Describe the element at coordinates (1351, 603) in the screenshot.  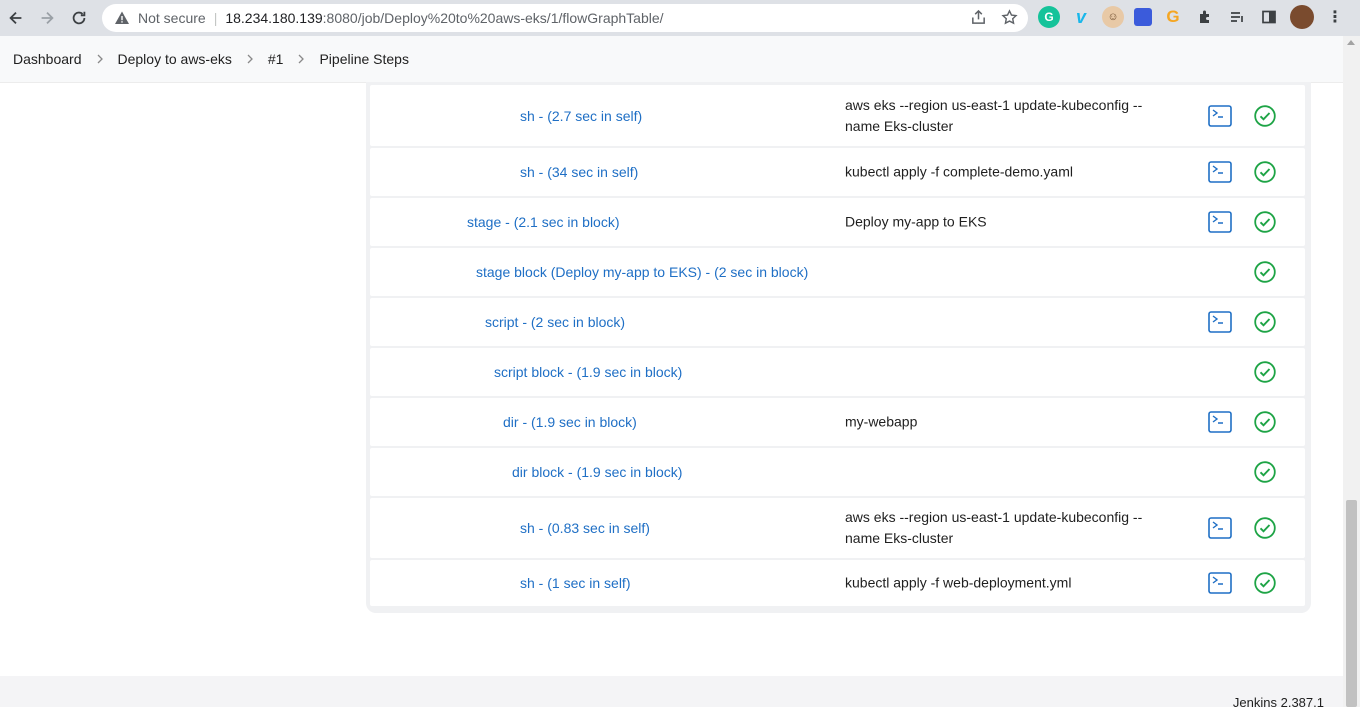
I see `scrollbar-thumb` at that location.